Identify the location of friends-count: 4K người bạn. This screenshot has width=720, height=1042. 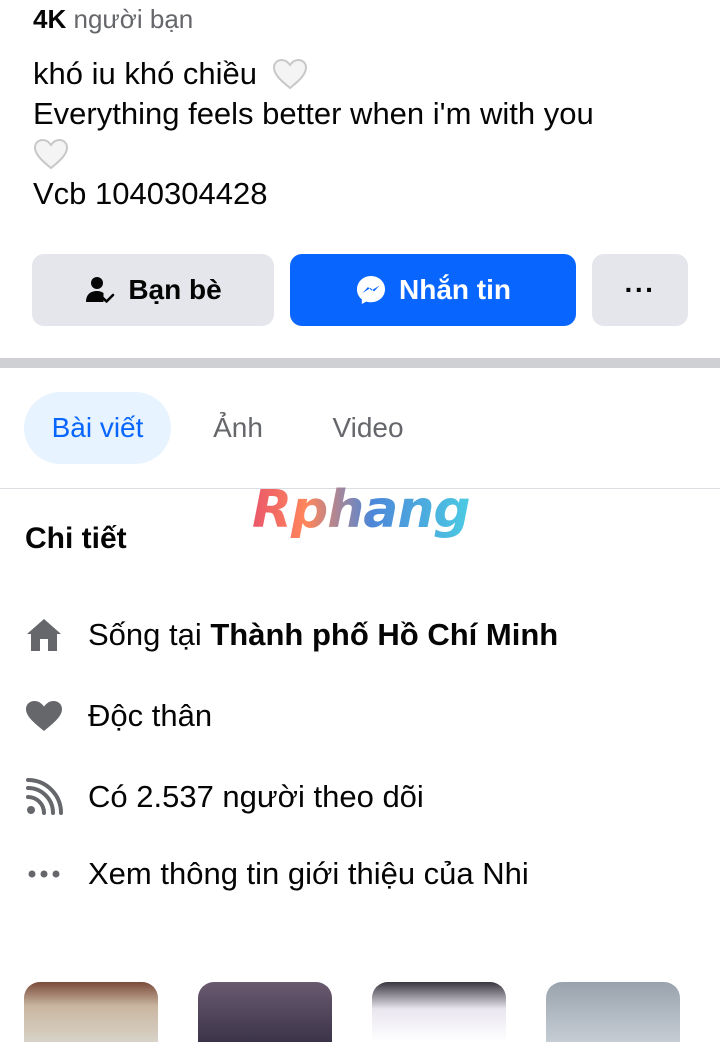
(113, 19).